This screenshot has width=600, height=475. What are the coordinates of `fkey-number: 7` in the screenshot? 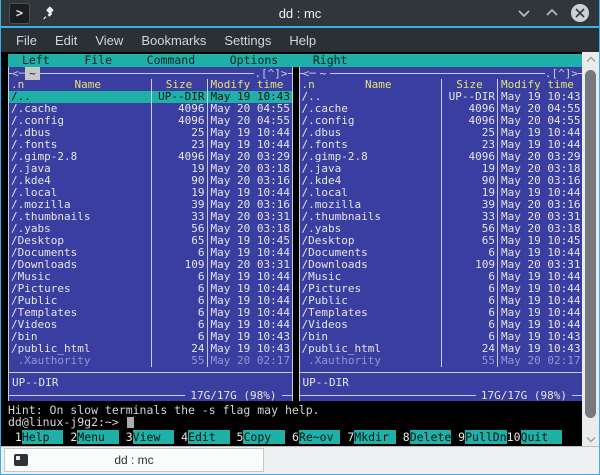 It's located at (347, 437).